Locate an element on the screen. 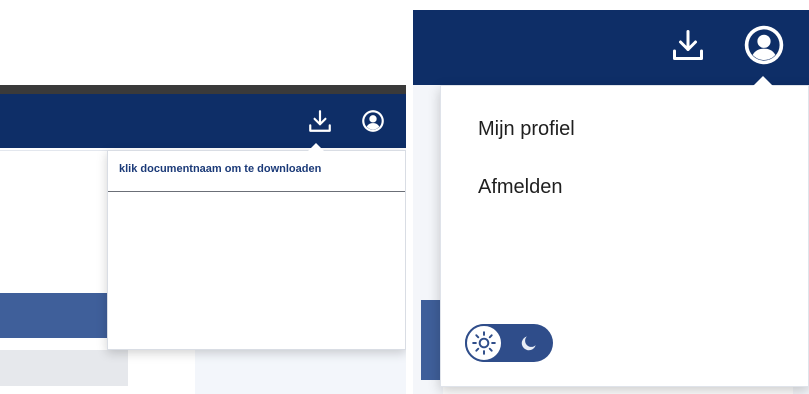 This screenshot has width=809, height=394. app-header is located at coordinates (203, 121).